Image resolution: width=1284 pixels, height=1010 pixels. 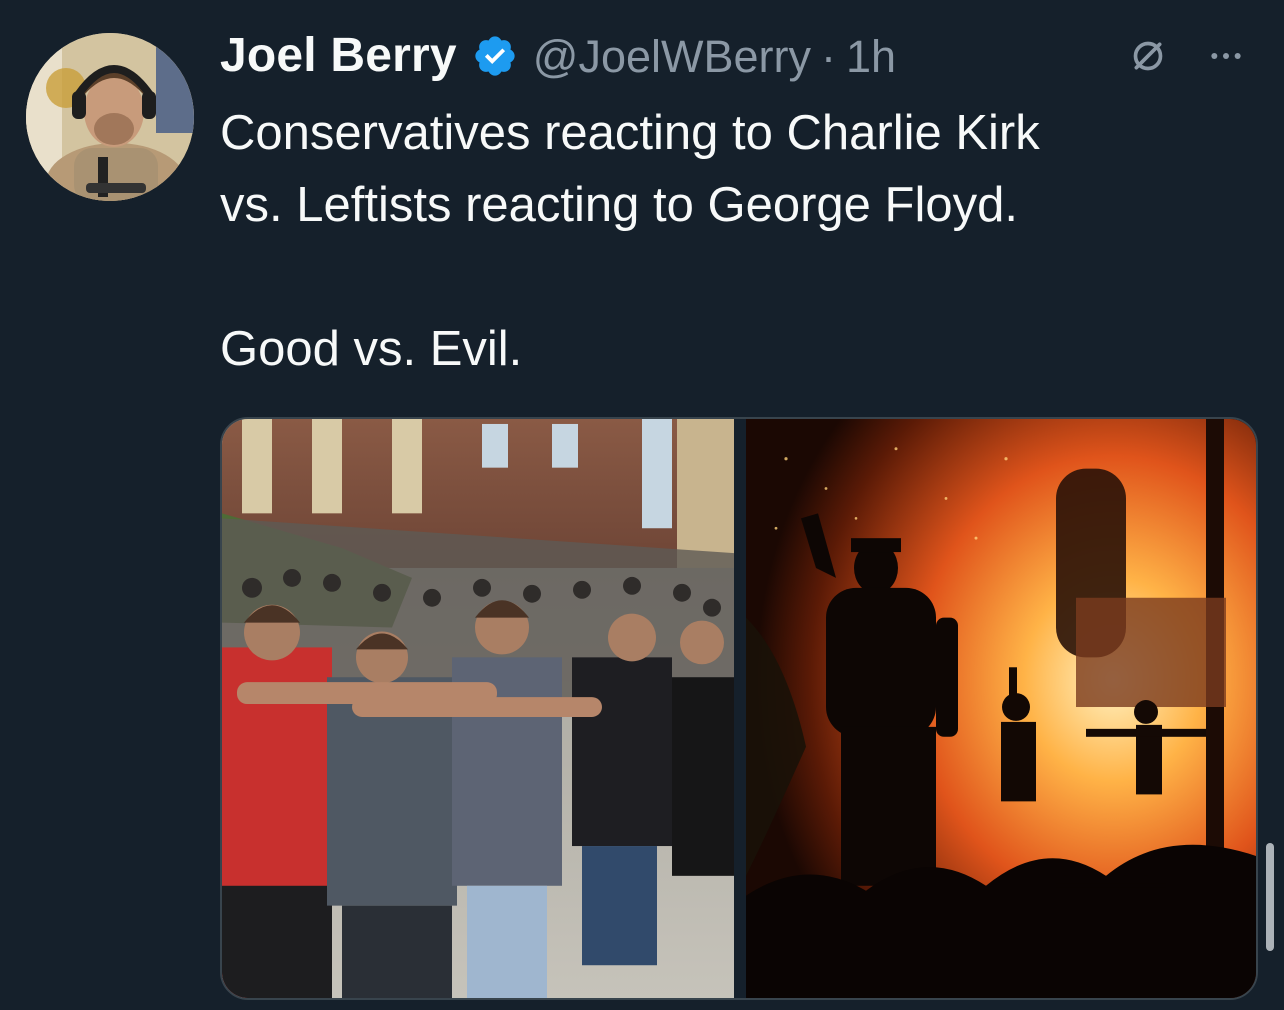 I want to click on scrollbar-thumb, so click(x=1270, y=897).